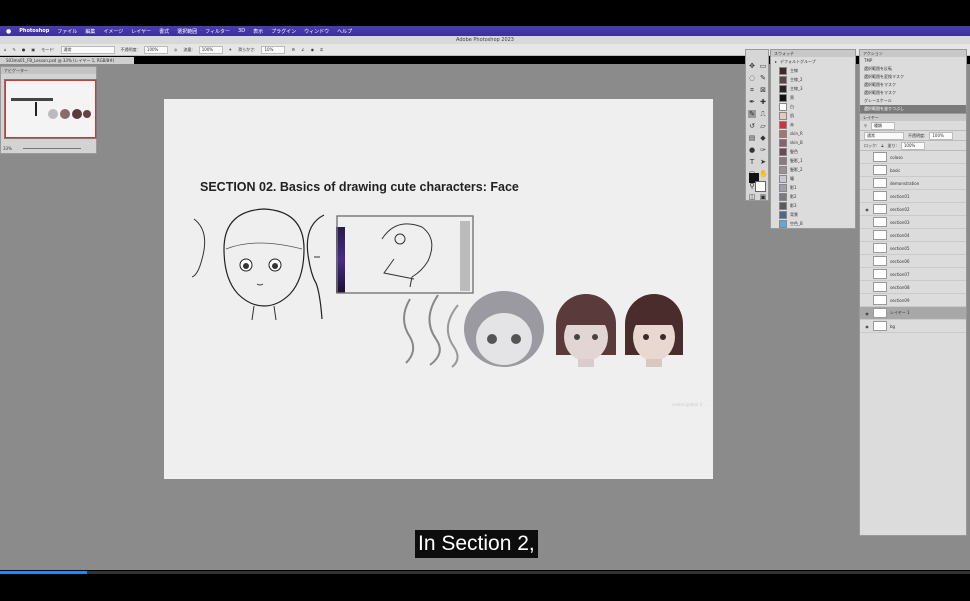 This screenshot has width=970, height=601. What do you see at coordinates (187, 31) in the screenshot?
I see `menu-select: 選択範囲` at bounding box center [187, 31].